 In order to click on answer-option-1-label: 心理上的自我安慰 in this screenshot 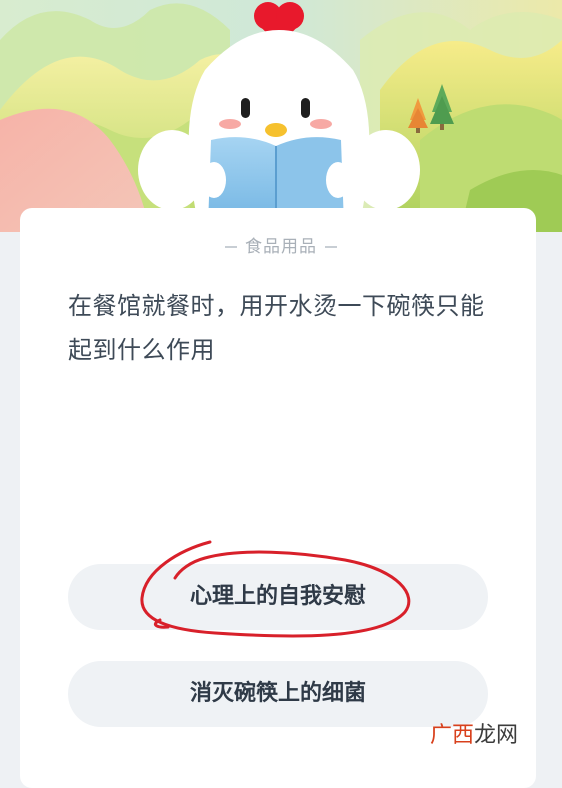, I will do `click(277, 596)`.